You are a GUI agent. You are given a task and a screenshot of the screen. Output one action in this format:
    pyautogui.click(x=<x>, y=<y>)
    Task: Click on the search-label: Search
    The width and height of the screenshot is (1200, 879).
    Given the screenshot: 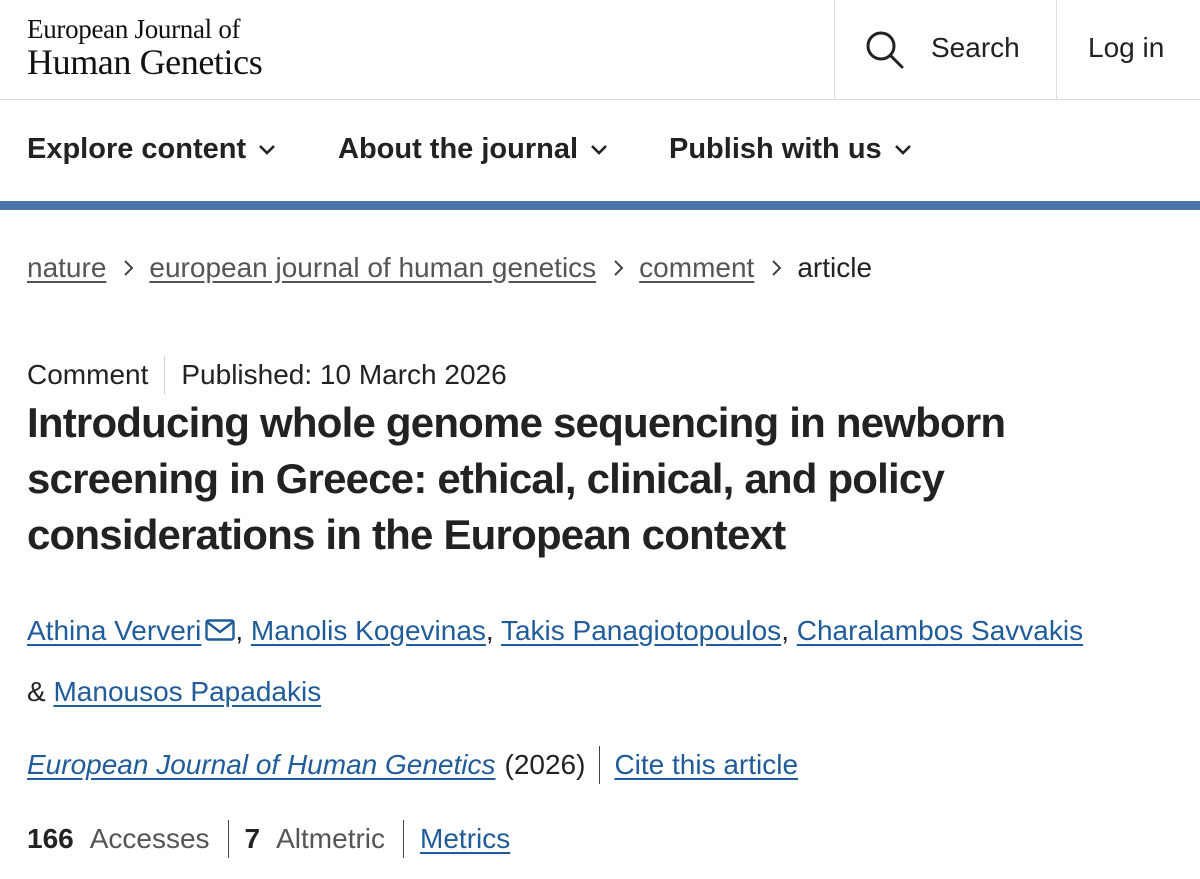 What is the action you would take?
    pyautogui.click(x=975, y=47)
    